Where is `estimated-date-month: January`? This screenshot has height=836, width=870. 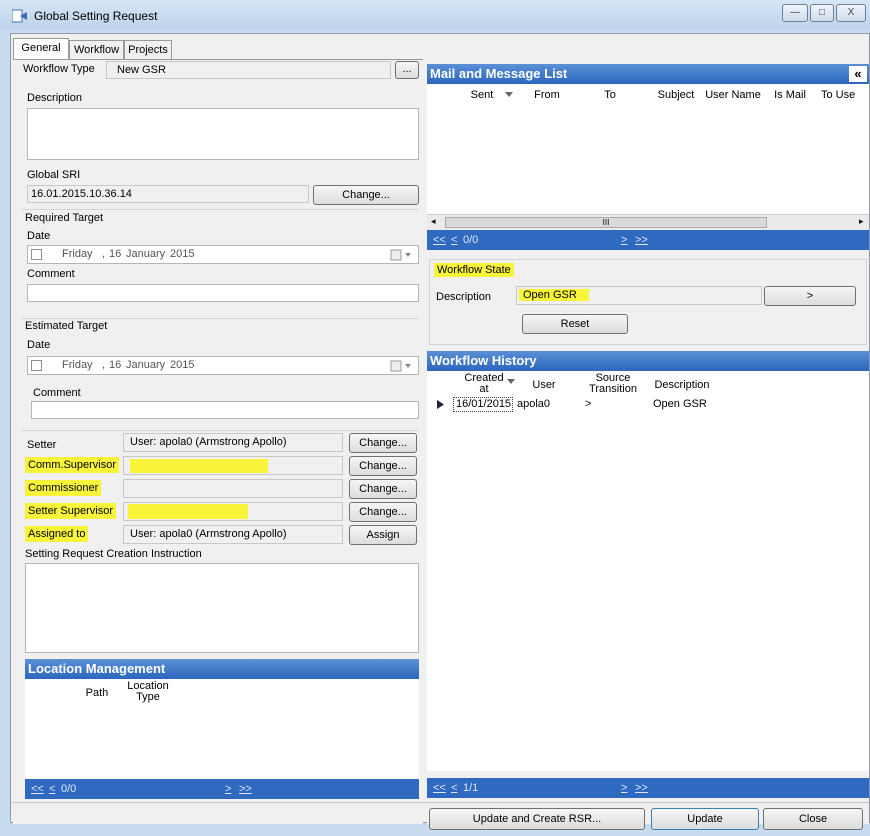 estimated-date-month: January is located at coordinates (146, 365).